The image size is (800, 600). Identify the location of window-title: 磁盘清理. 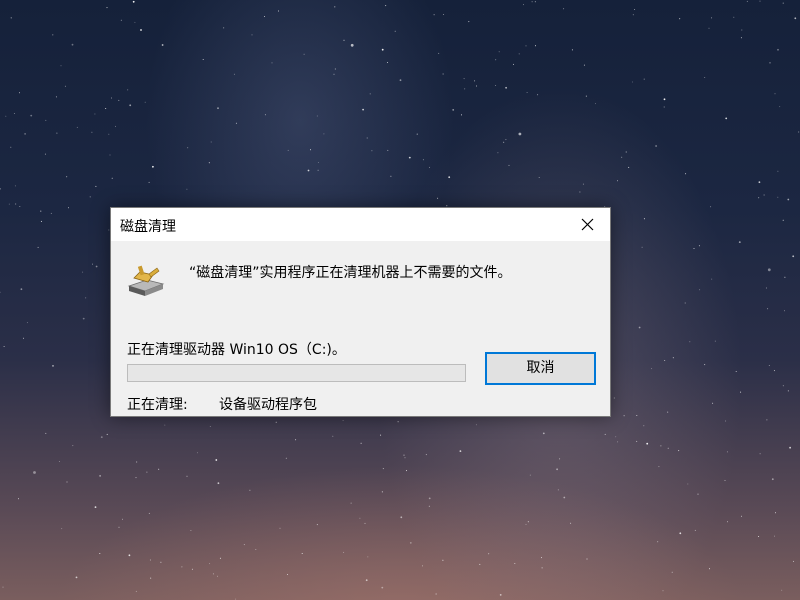
(148, 227).